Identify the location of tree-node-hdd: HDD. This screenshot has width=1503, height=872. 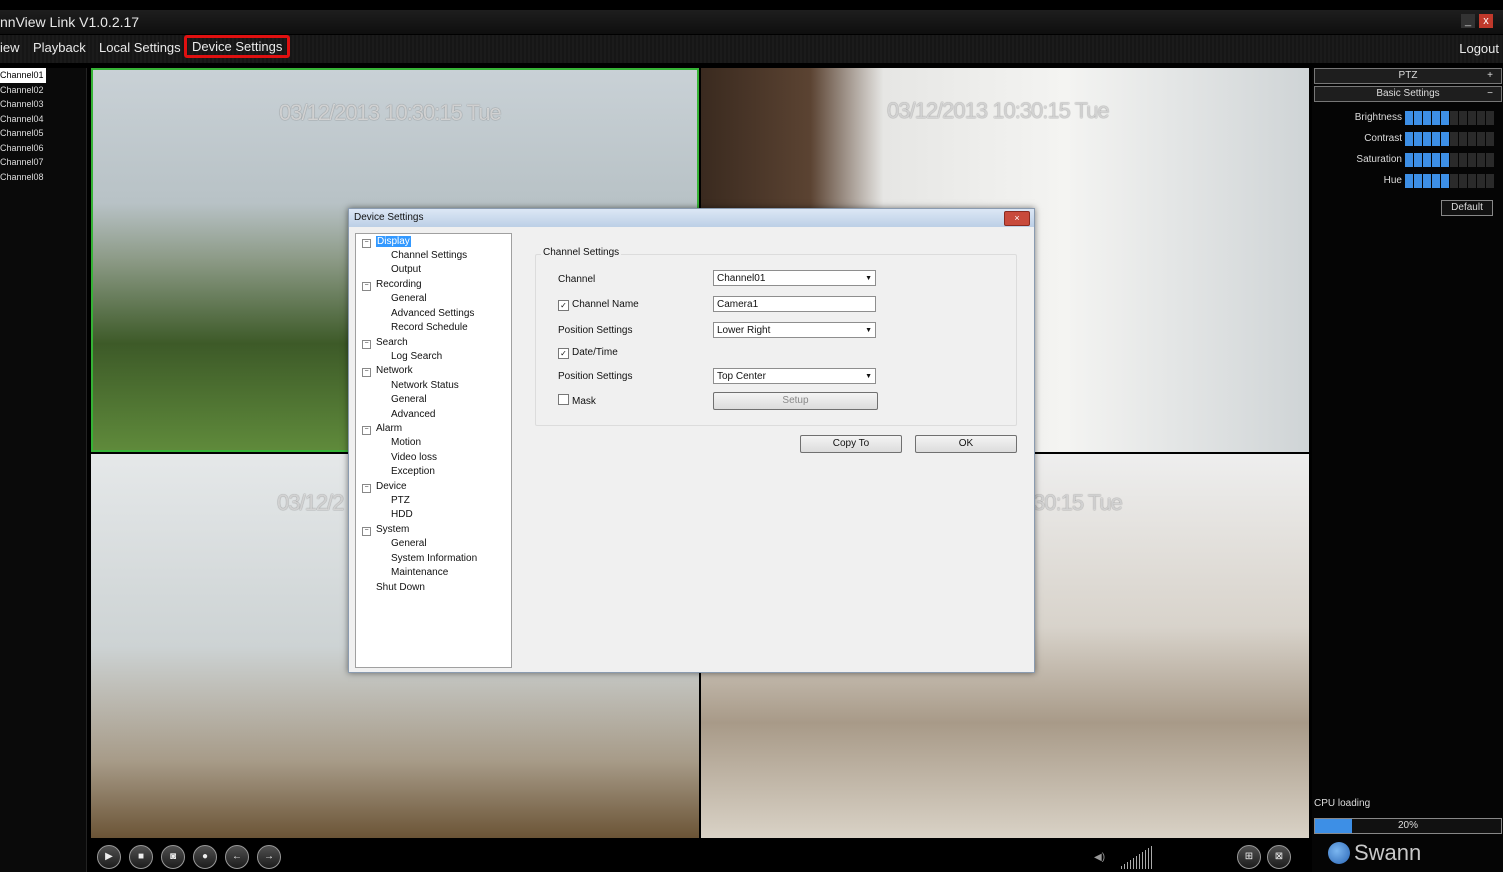
(402, 514).